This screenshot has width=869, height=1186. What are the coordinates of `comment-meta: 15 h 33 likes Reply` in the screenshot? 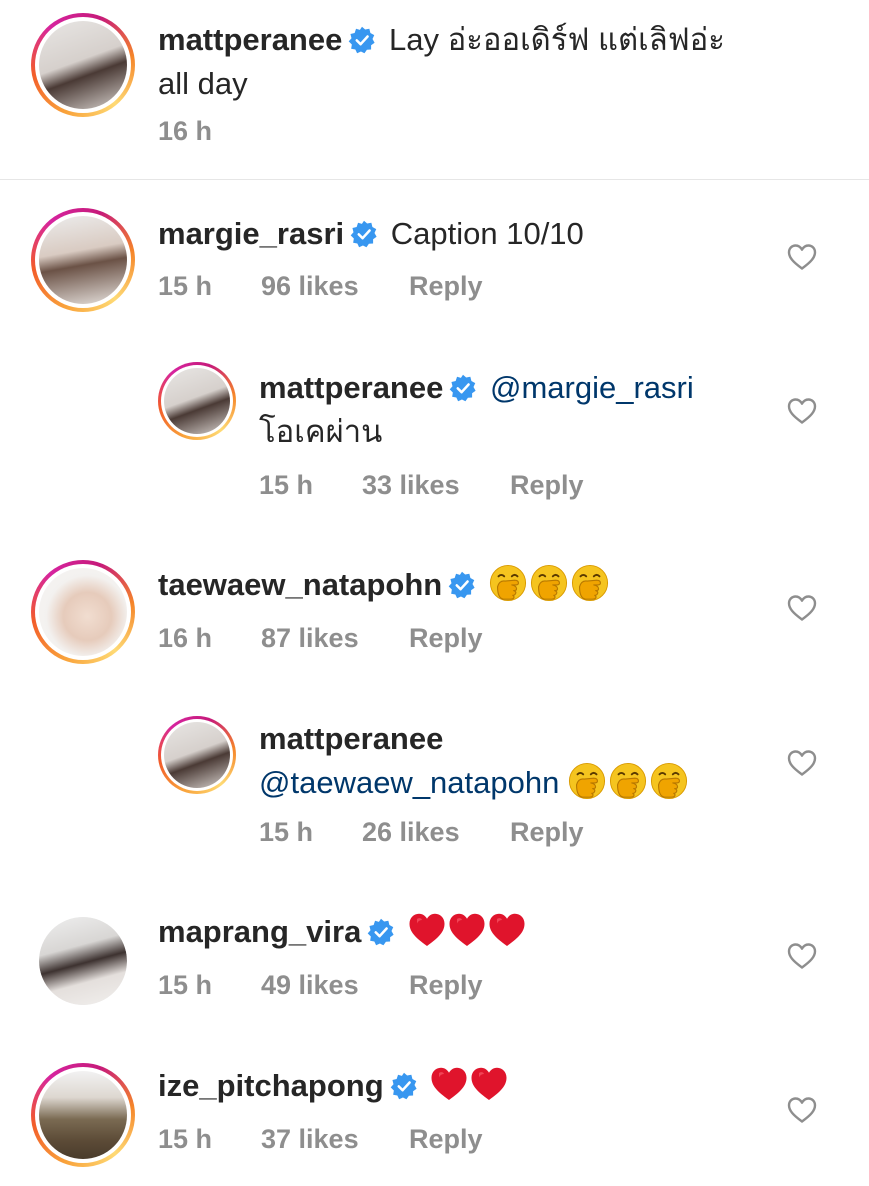 It's located at (421, 485).